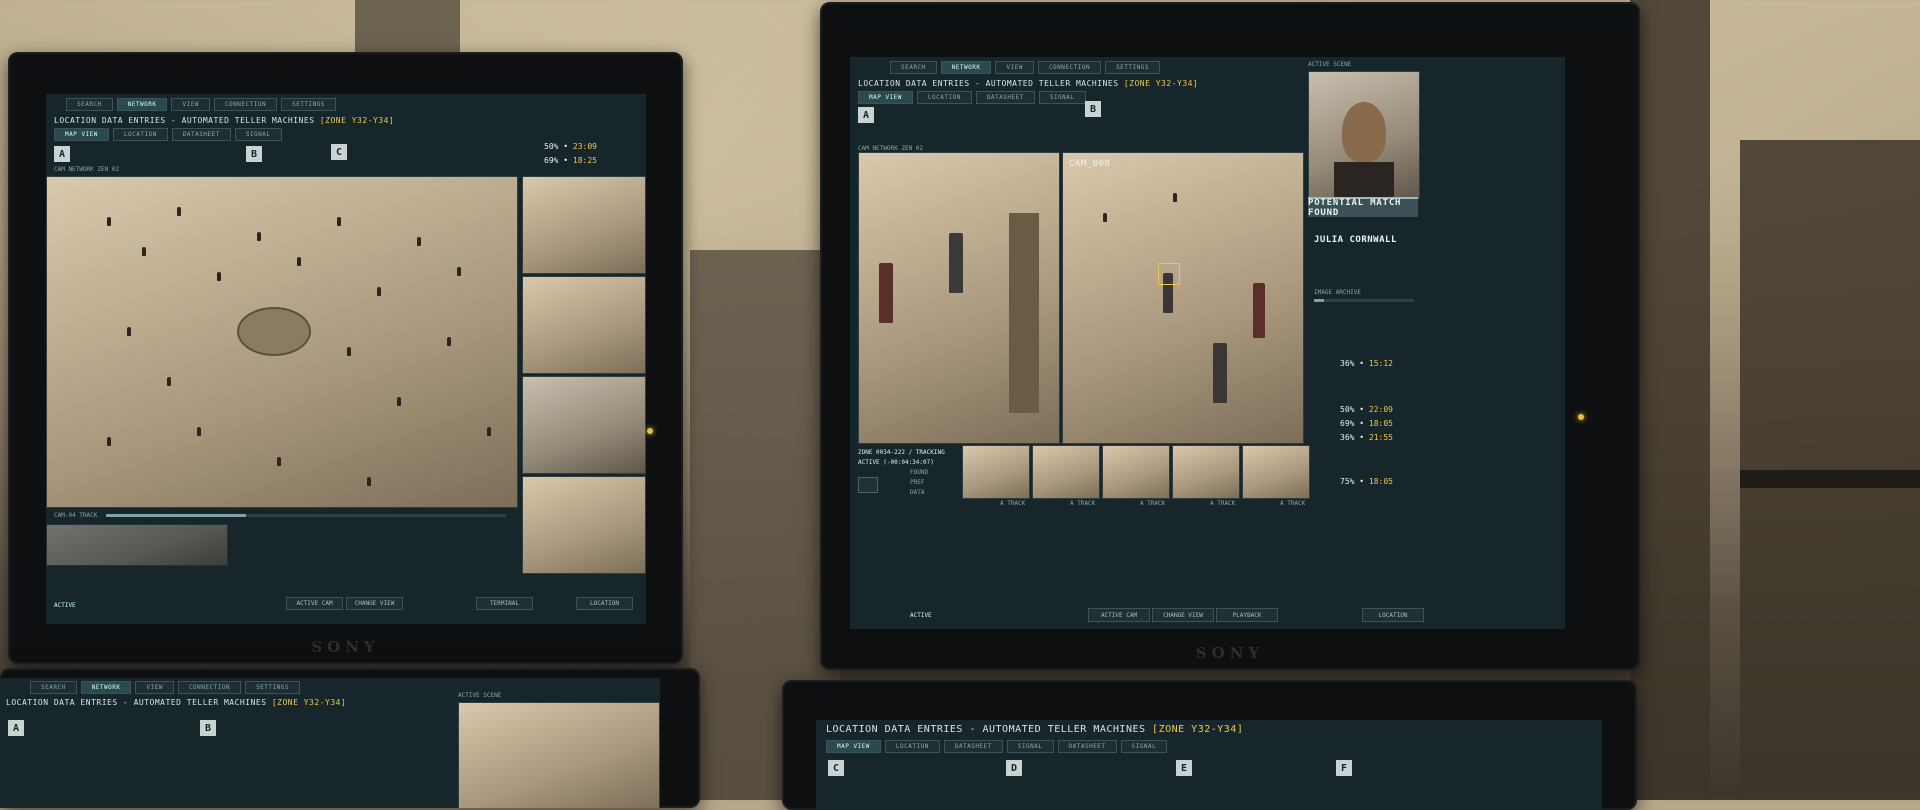  Describe the element at coordinates (1364, 132) in the screenshot. I see `face` at that location.